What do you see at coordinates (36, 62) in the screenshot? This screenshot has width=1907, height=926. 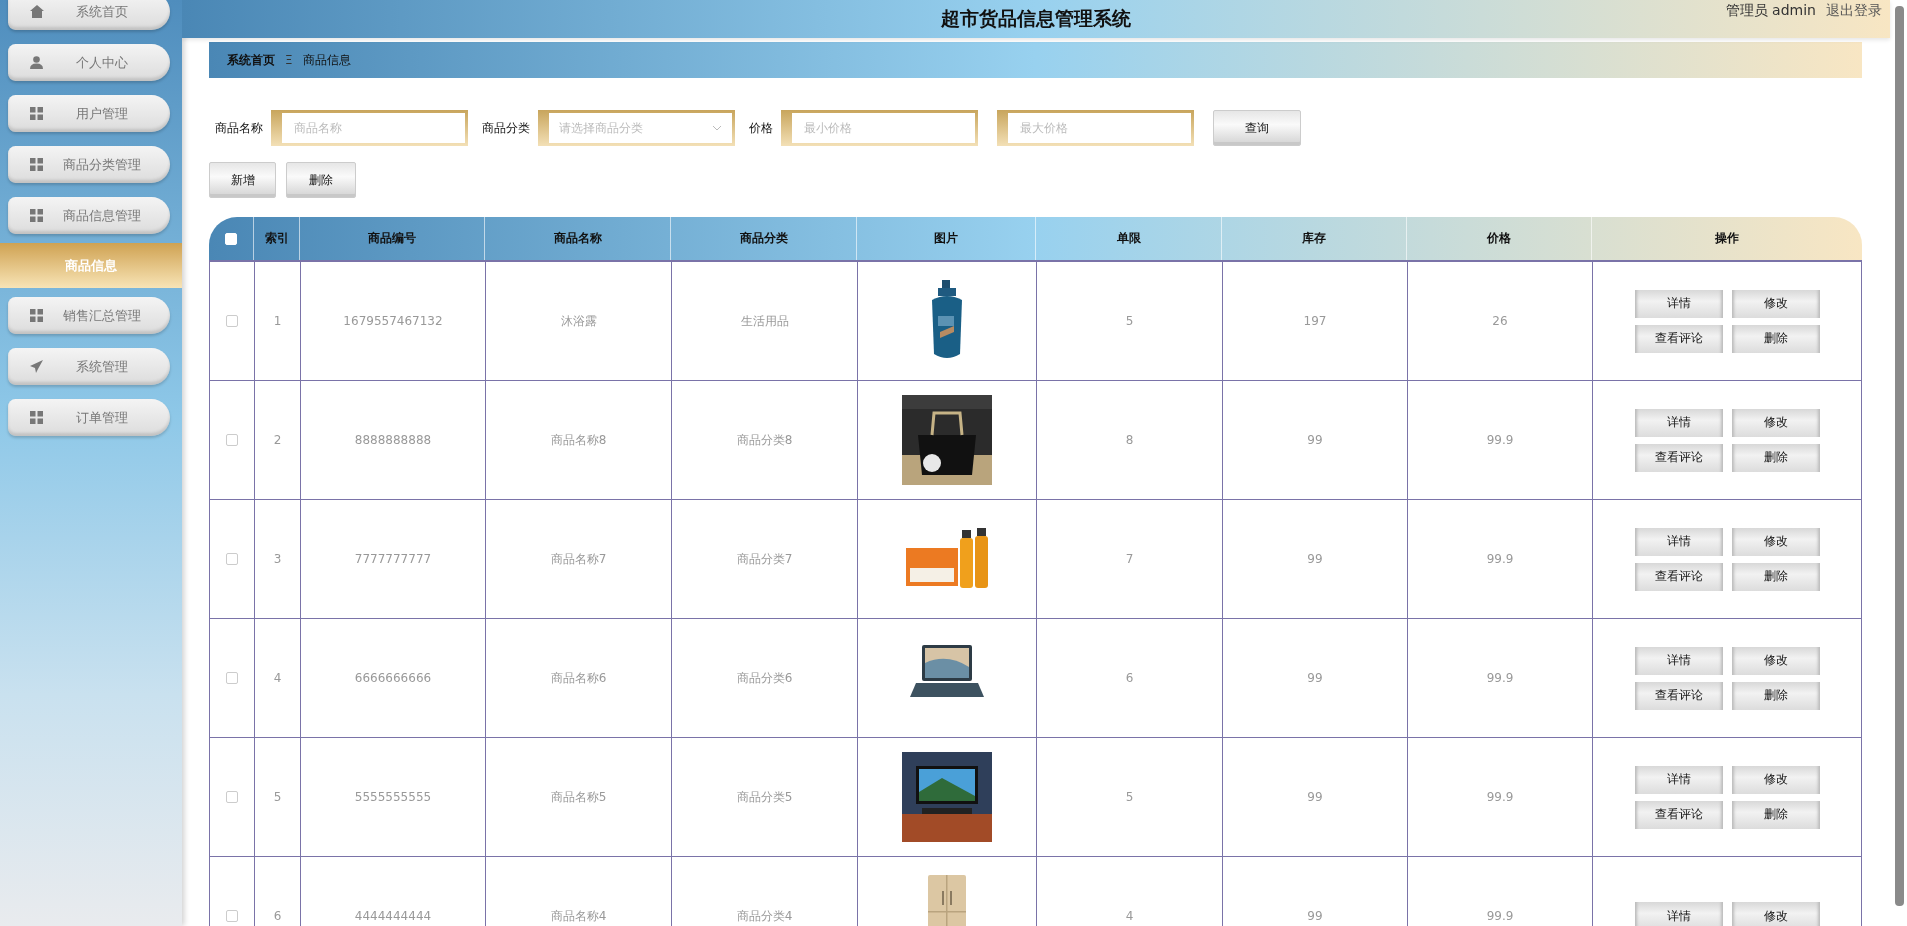 I see `user-icon` at bounding box center [36, 62].